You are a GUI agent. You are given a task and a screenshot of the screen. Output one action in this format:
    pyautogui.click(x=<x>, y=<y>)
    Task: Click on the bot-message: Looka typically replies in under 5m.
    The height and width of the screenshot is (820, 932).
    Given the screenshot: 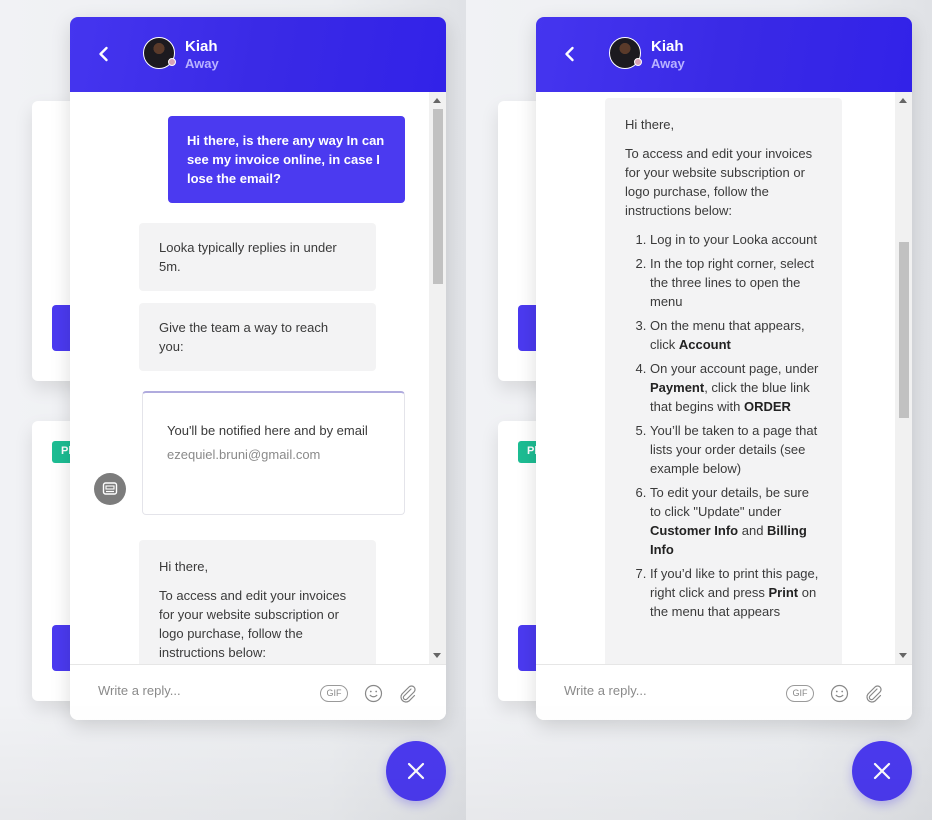 What is the action you would take?
    pyautogui.click(x=257, y=257)
    